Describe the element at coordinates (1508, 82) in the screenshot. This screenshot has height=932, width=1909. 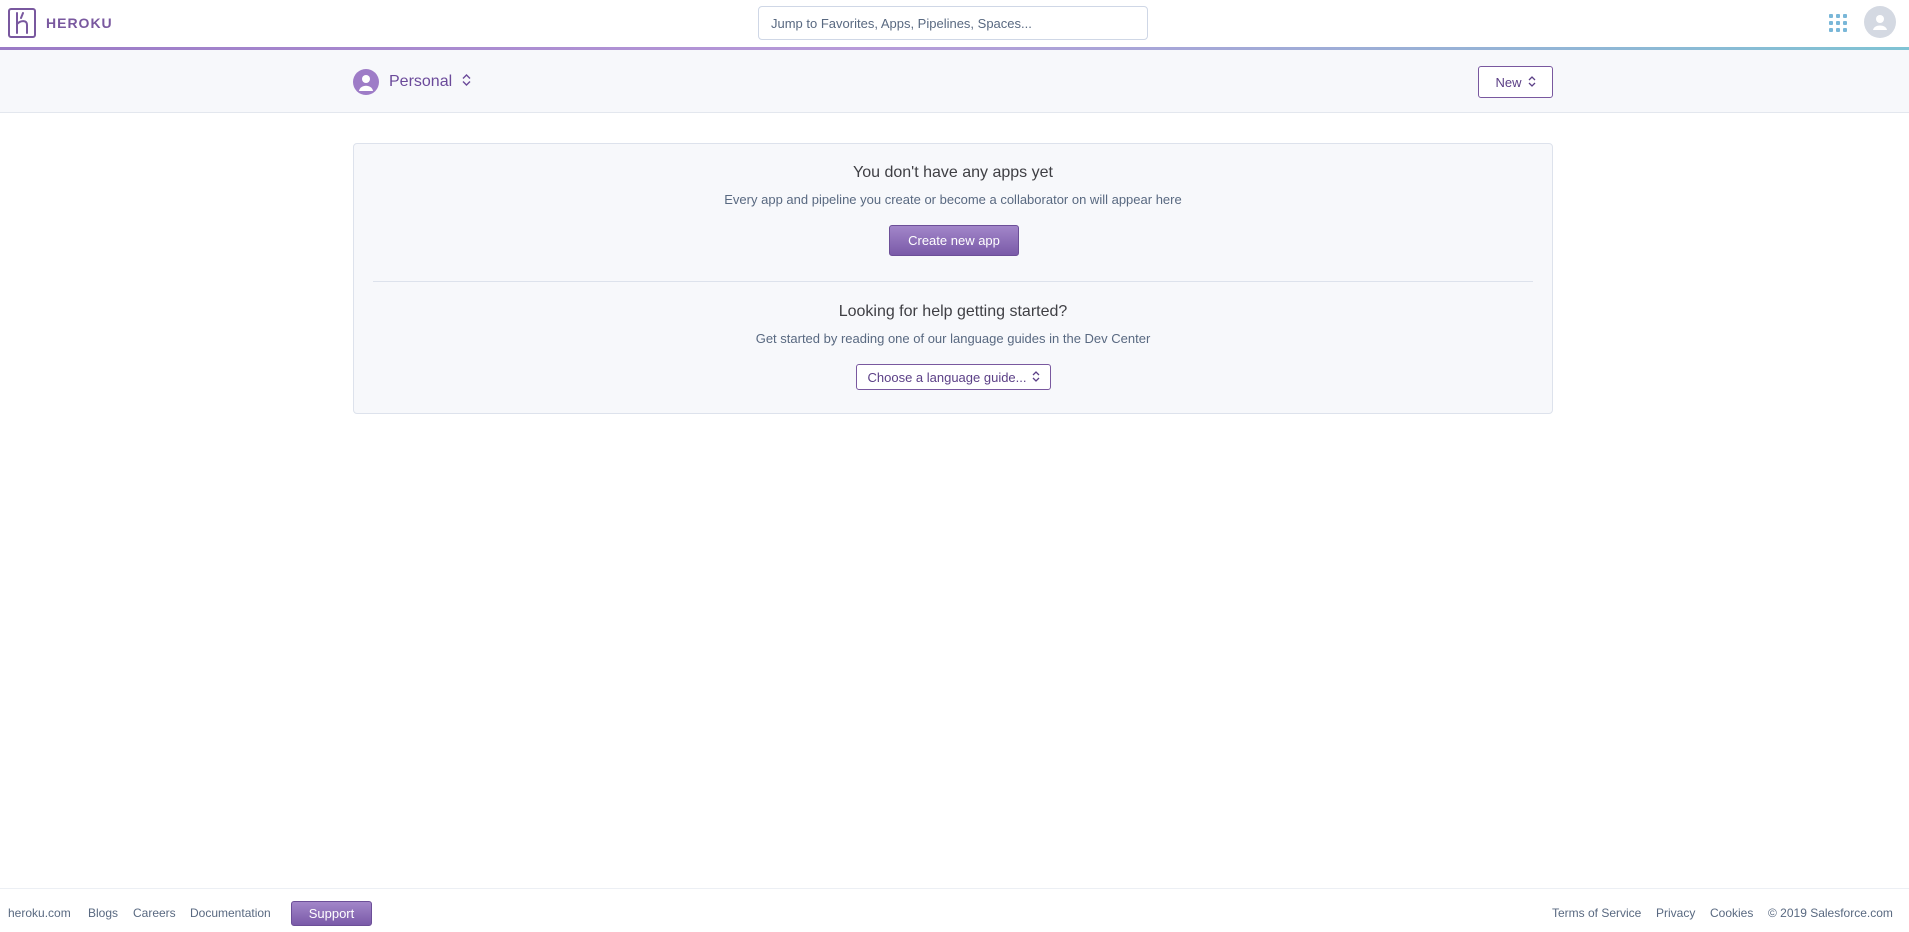
I see `new-button-label: New` at that location.